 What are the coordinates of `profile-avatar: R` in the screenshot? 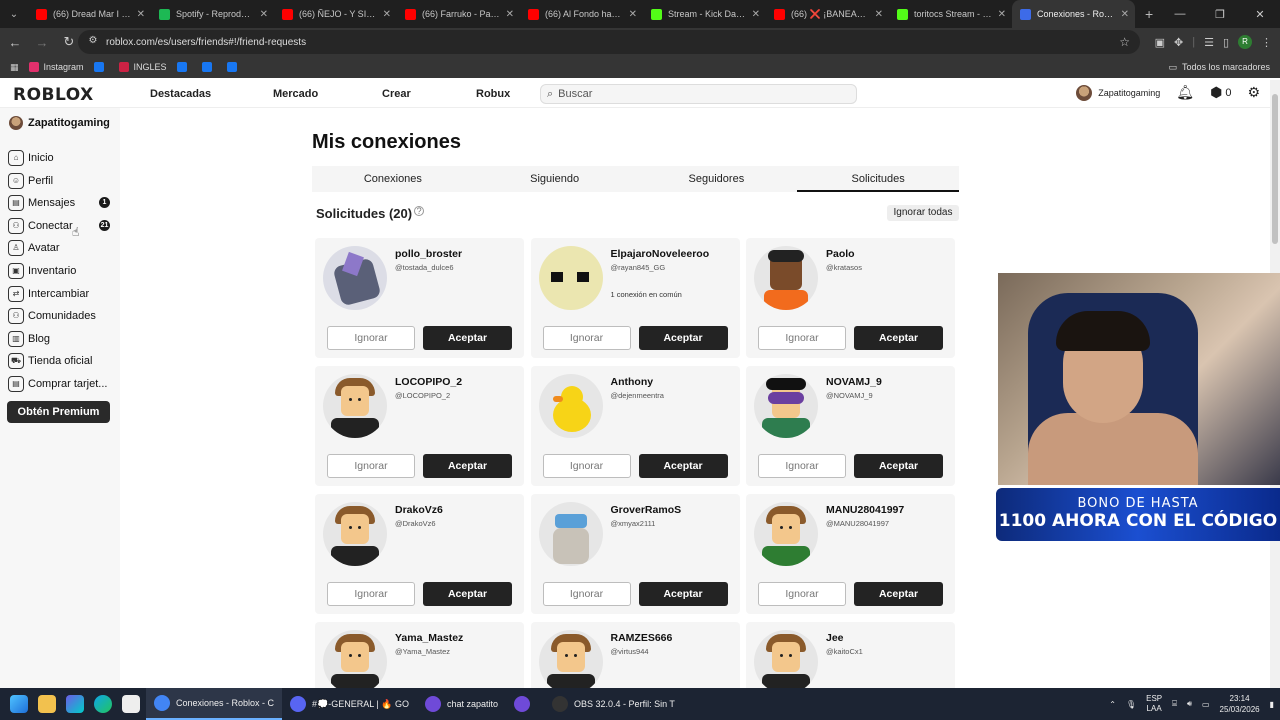 It's located at (1245, 42).